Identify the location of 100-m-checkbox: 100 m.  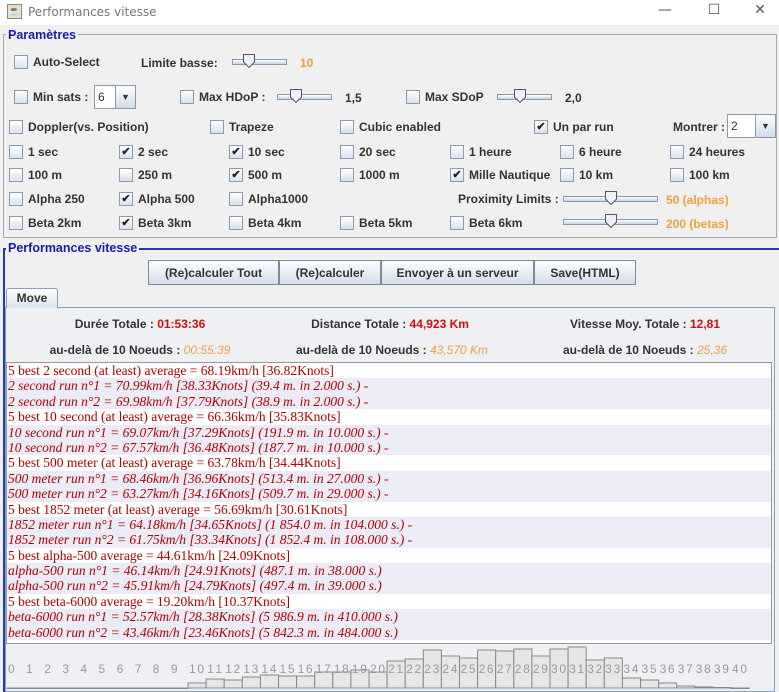
(35, 175).